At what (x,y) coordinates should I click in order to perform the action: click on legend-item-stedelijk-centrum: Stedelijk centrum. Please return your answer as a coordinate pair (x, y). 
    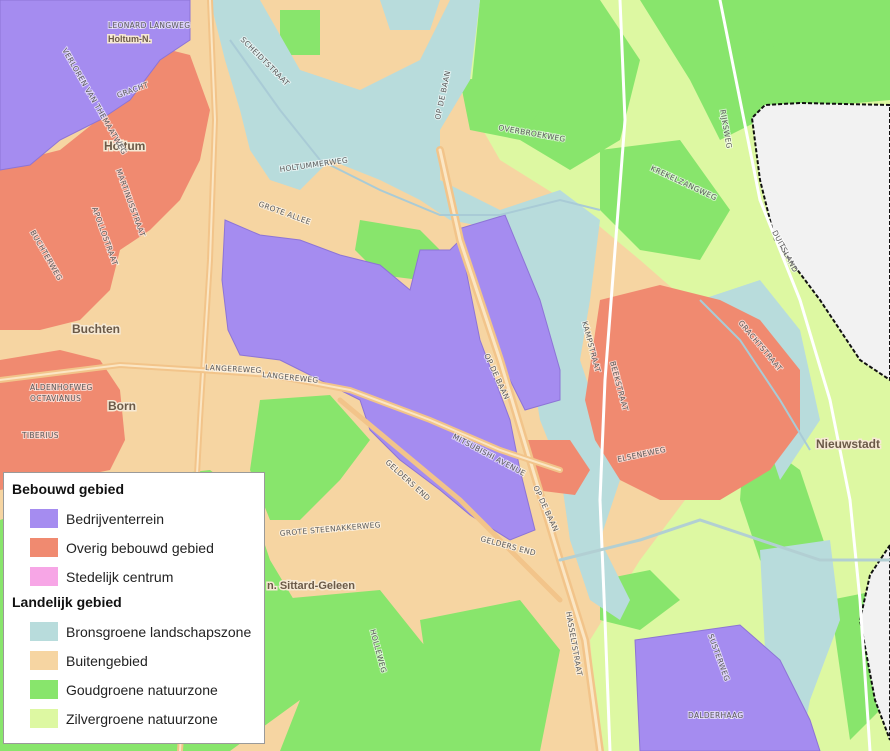
    Looking at the image, I should click on (134, 576).